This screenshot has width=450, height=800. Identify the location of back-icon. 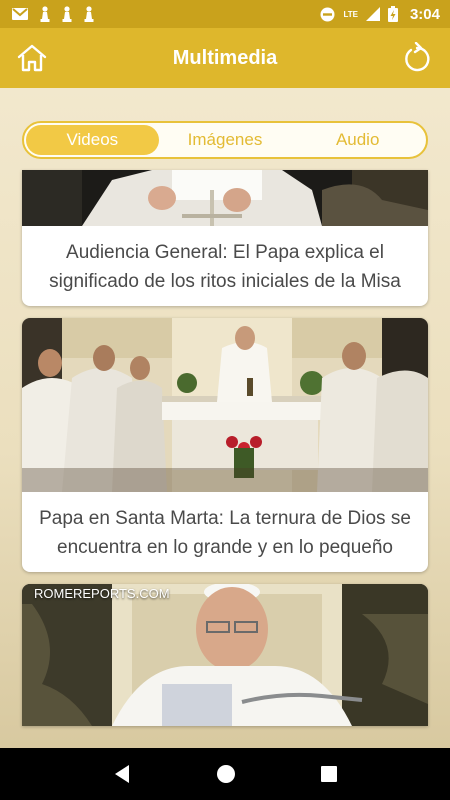
(122, 774).